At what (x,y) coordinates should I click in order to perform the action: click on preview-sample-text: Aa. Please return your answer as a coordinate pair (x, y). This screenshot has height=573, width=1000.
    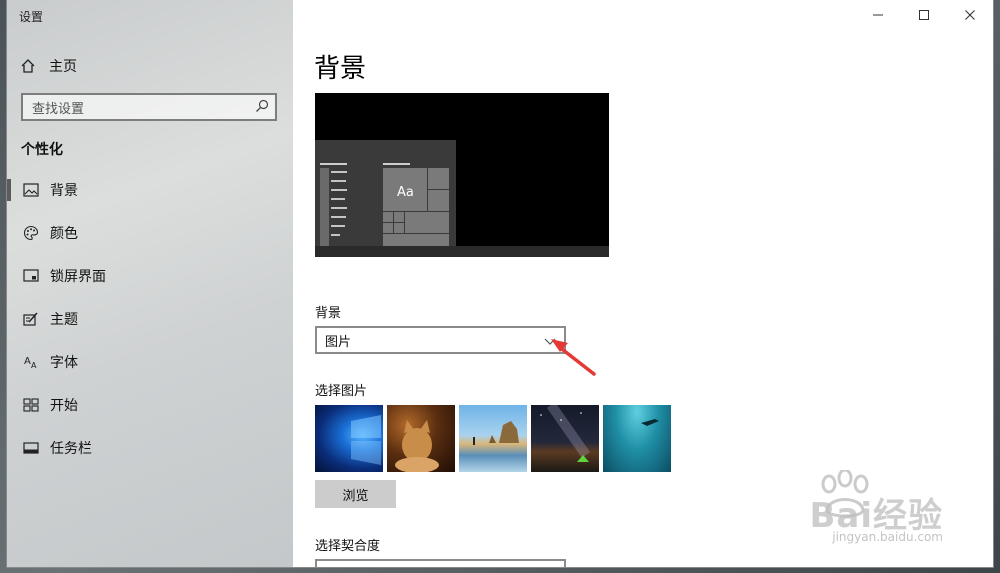
    Looking at the image, I should click on (405, 192).